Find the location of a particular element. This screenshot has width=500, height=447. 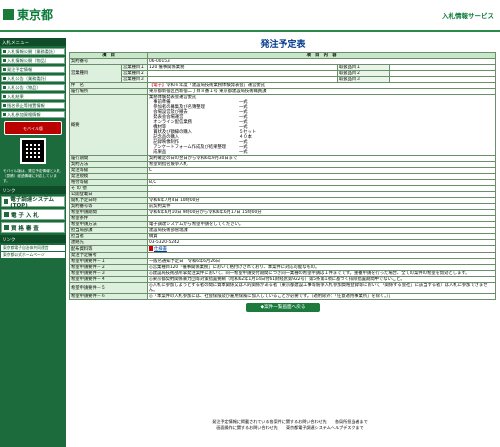

sidebar-big-item-2: 資 格 審 査 is located at coordinates (33, 227).